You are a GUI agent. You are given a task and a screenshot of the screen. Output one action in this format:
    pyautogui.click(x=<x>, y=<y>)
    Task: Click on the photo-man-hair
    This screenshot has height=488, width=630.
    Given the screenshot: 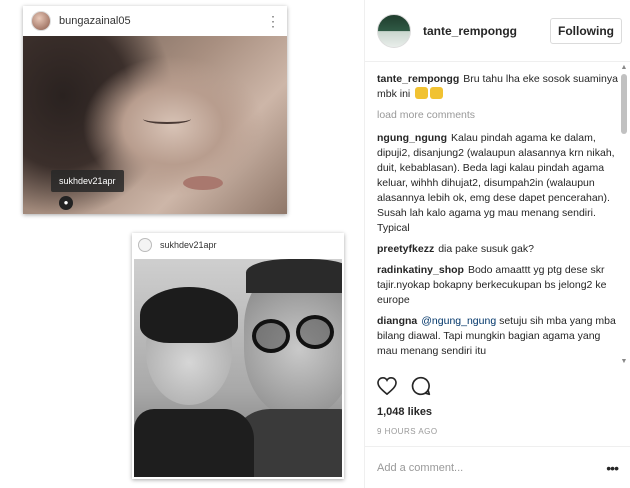 What is the action you would take?
    pyautogui.click(x=294, y=276)
    